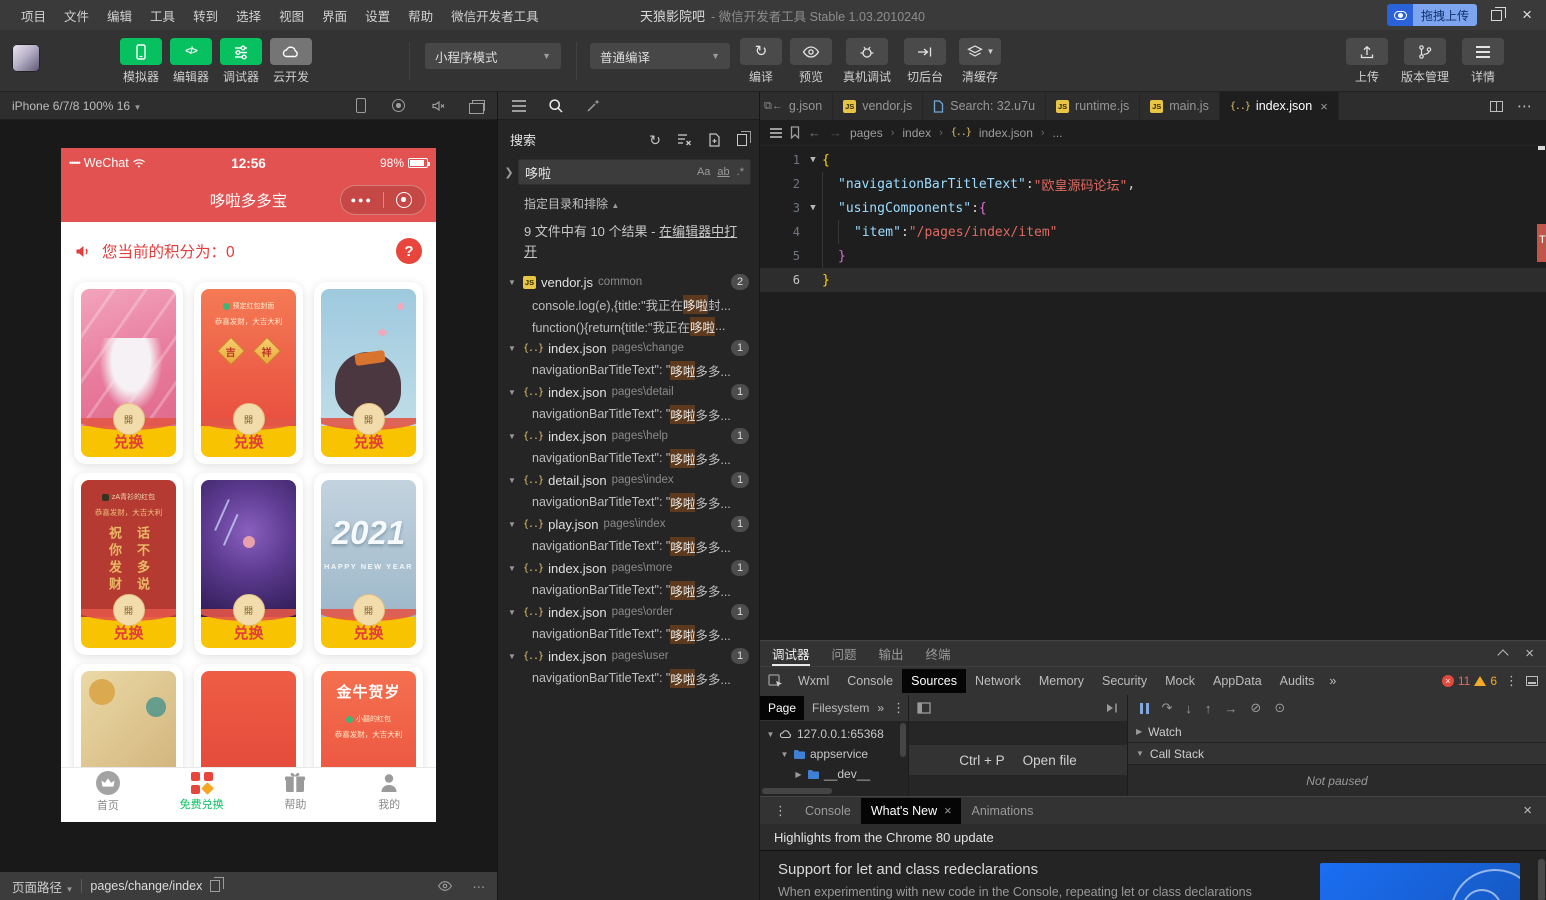 The width and height of the screenshot is (1546, 900). What do you see at coordinates (291, 15) in the screenshot?
I see `menu-view: 视图` at bounding box center [291, 15].